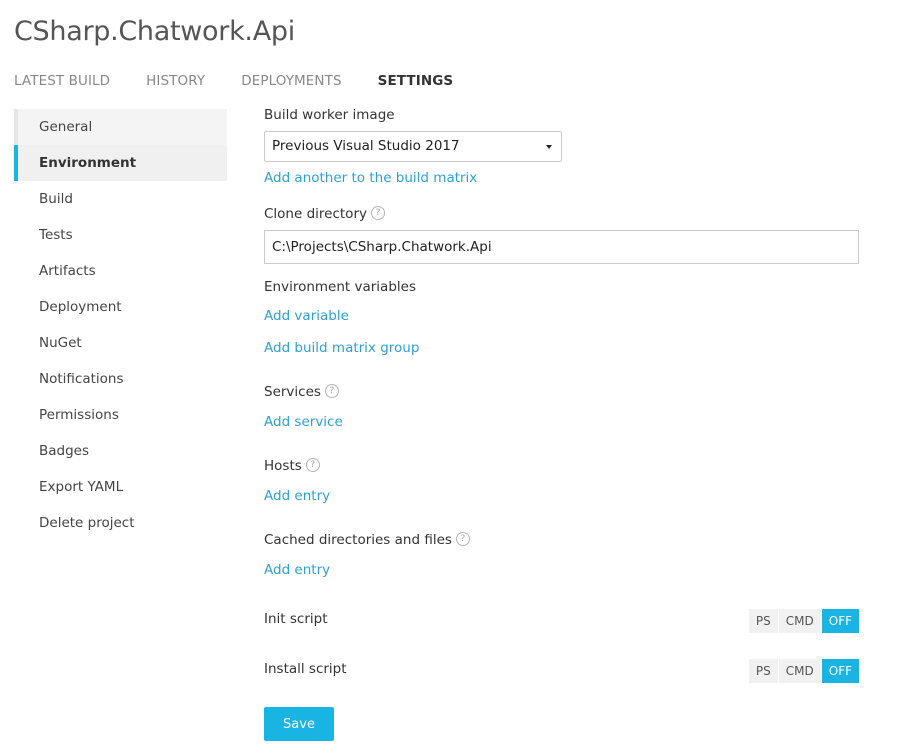 Image resolution: width=916 pixels, height=751 pixels. I want to click on add-cache-entry-link: Add entry, so click(297, 570).